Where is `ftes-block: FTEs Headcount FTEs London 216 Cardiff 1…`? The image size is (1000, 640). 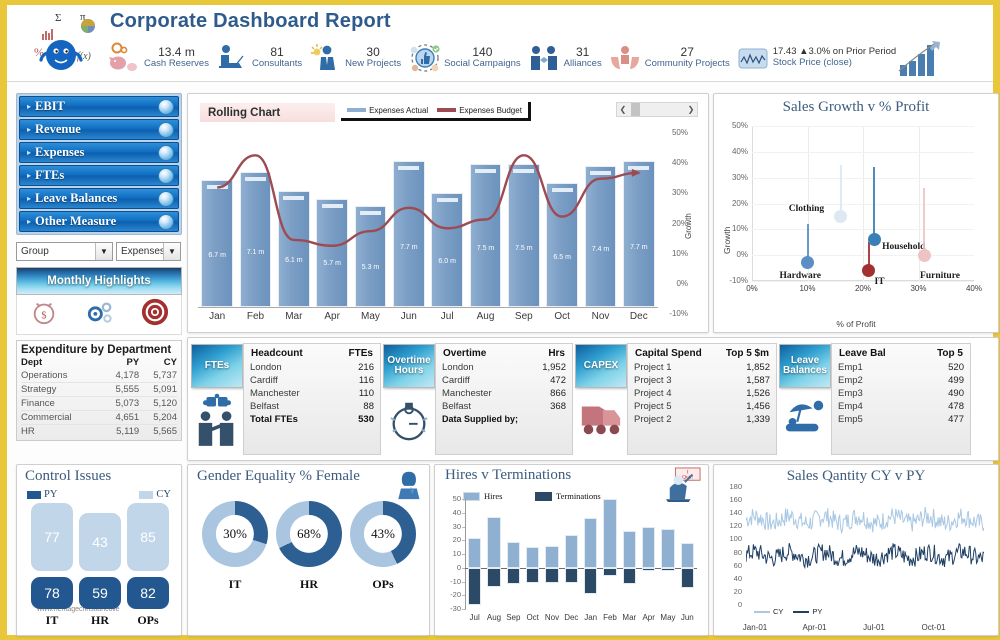 ftes-block: FTEs Headcount FTEs London 216 Cardiff 1… is located at coordinates (286, 399).